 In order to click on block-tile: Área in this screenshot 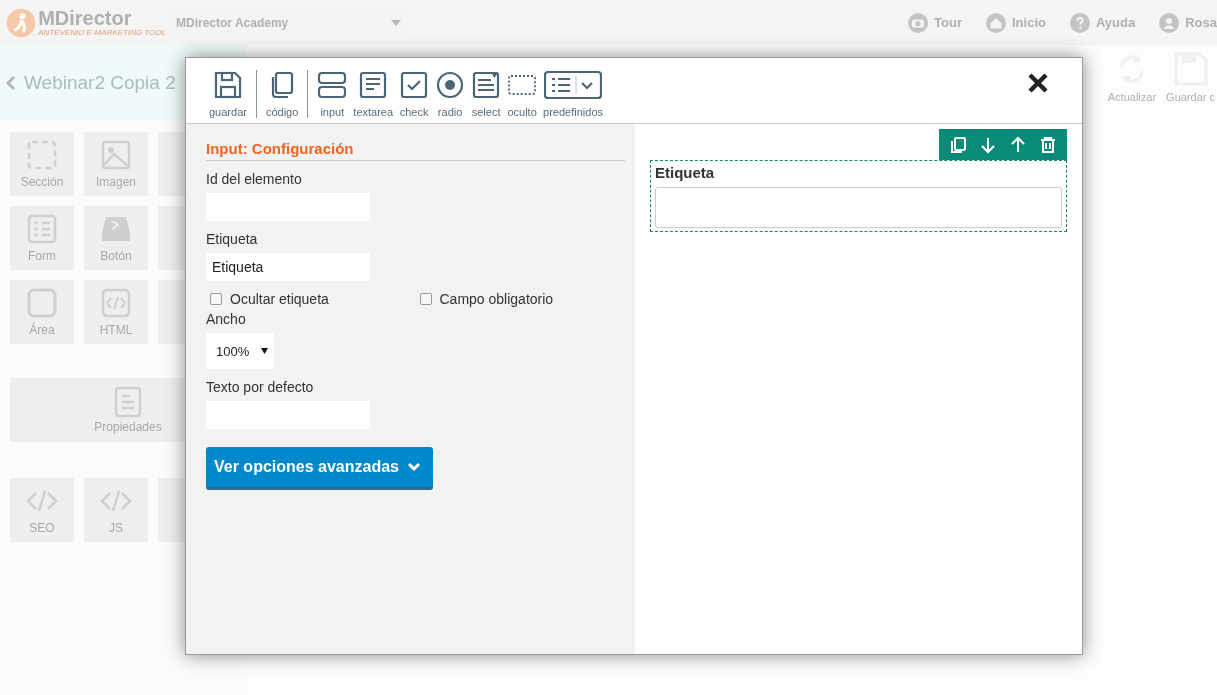, I will do `click(42, 312)`.